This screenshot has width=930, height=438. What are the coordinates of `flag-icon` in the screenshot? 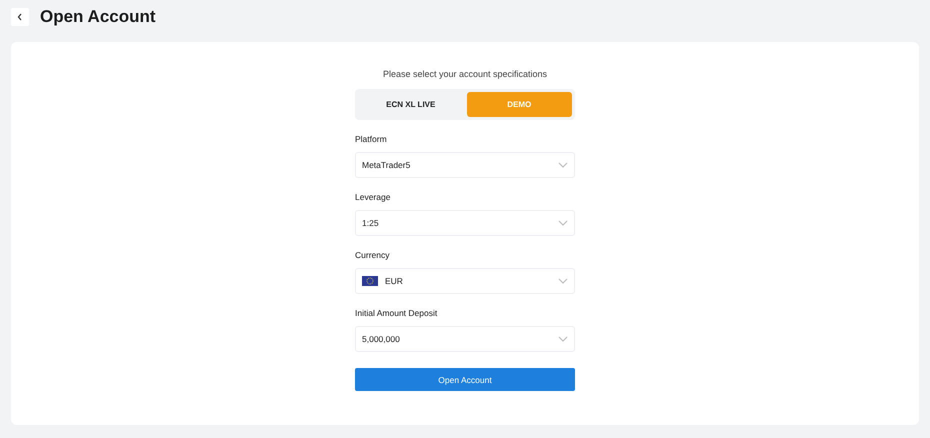 It's located at (370, 281).